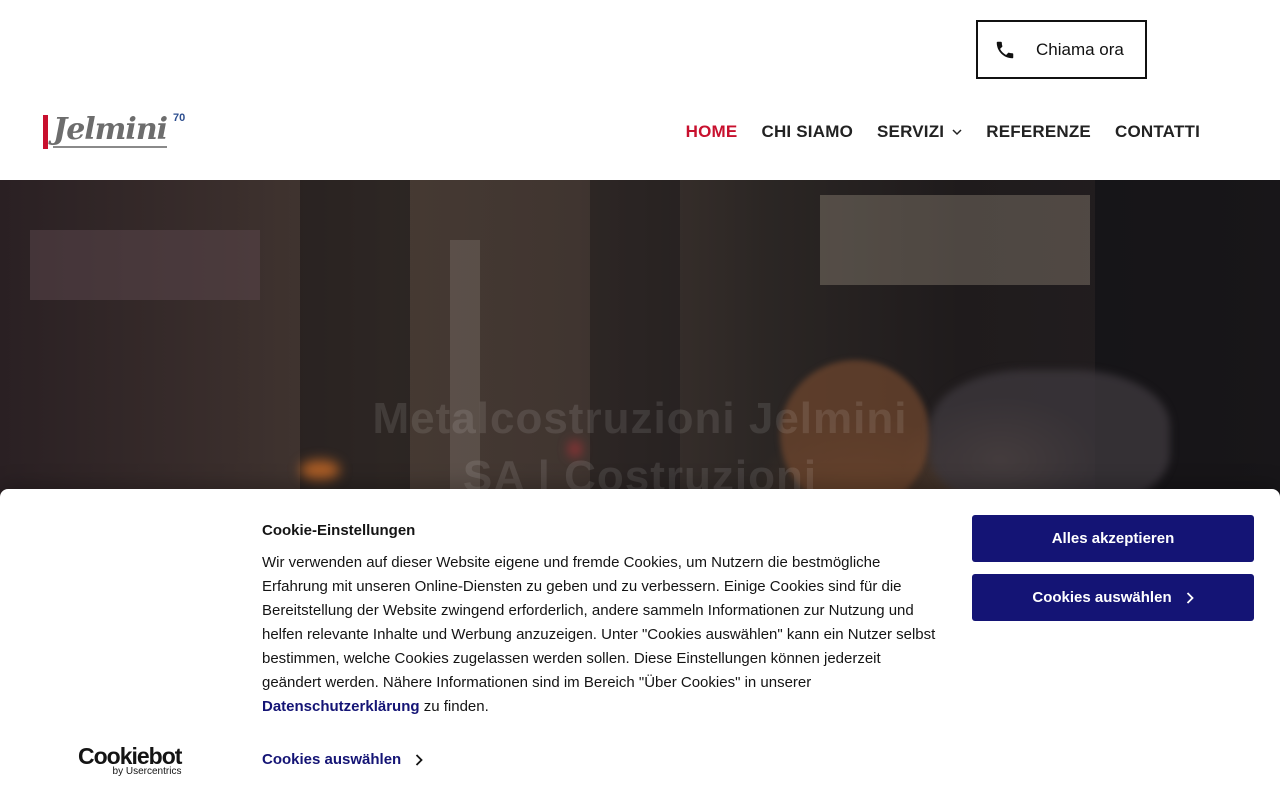 The image size is (1280, 800). What do you see at coordinates (130, 756) in the screenshot?
I see `cookiebot-name: Cookiebot` at bounding box center [130, 756].